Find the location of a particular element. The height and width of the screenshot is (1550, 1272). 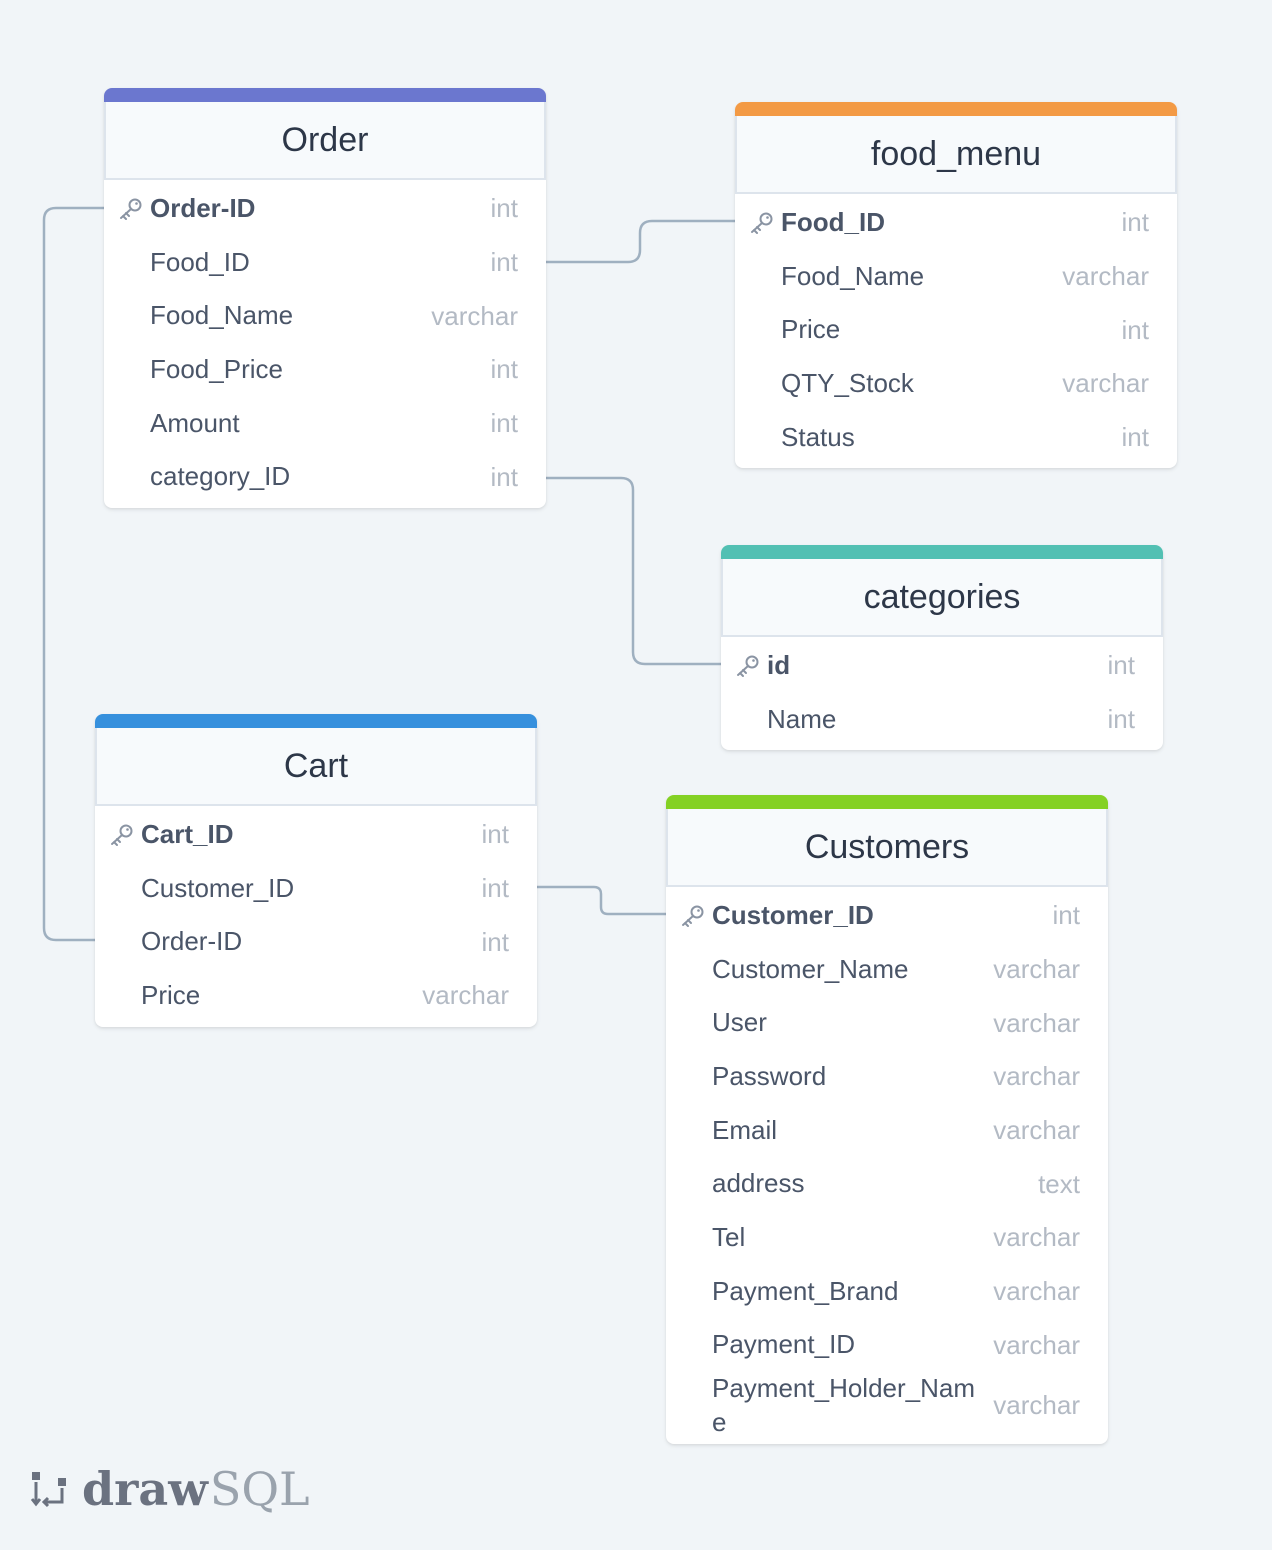

drawsql-logo: draw SQL is located at coordinates (170, 1489).